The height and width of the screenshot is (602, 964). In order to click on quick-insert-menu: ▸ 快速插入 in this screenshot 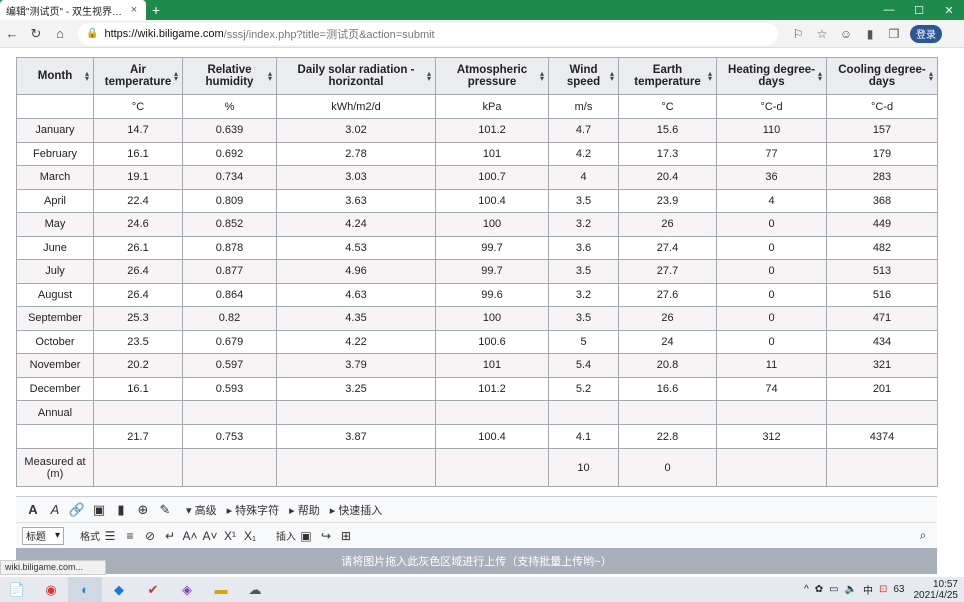, I will do `click(356, 510)`.